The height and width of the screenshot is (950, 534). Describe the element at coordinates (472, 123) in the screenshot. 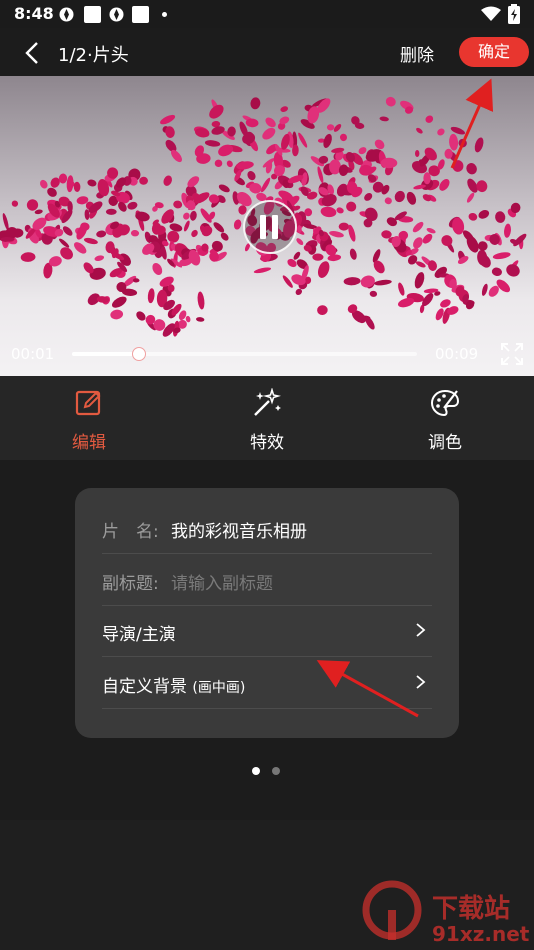

I see `arrow-to-confirm` at that location.